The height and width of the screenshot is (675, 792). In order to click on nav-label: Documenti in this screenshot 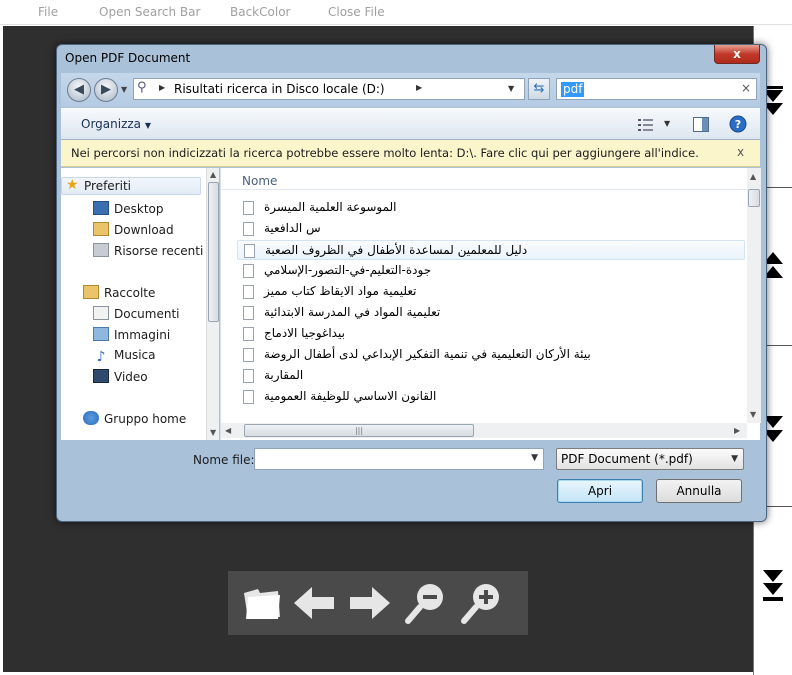, I will do `click(147, 314)`.